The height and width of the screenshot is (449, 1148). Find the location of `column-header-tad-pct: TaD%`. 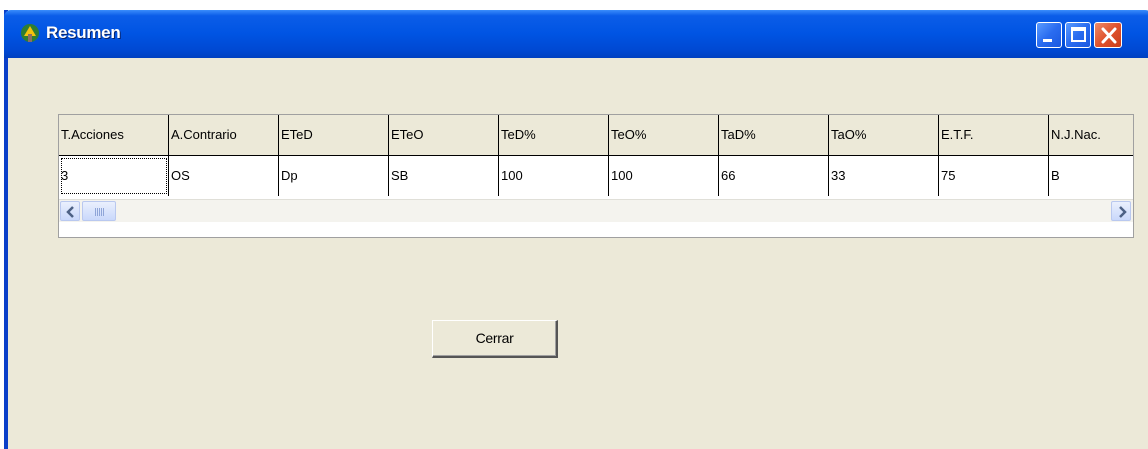

column-header-tad-pct: TaD% is located at coordinates (774, 135).